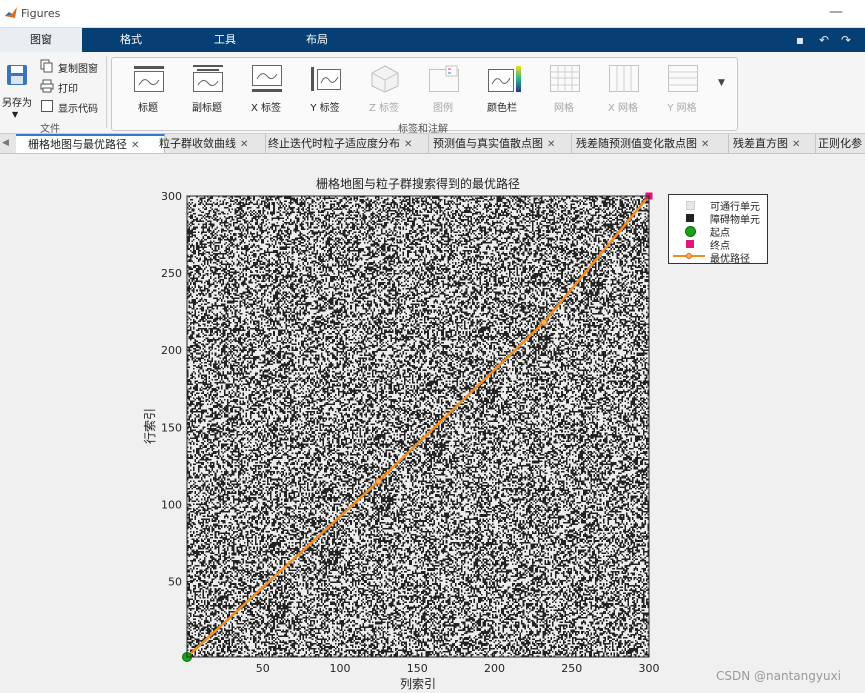 The image size is (865, 693). Describe the element at coordinates (730, 259) in the screenshot. I see `legend-label-path: 最优路径` at that location.